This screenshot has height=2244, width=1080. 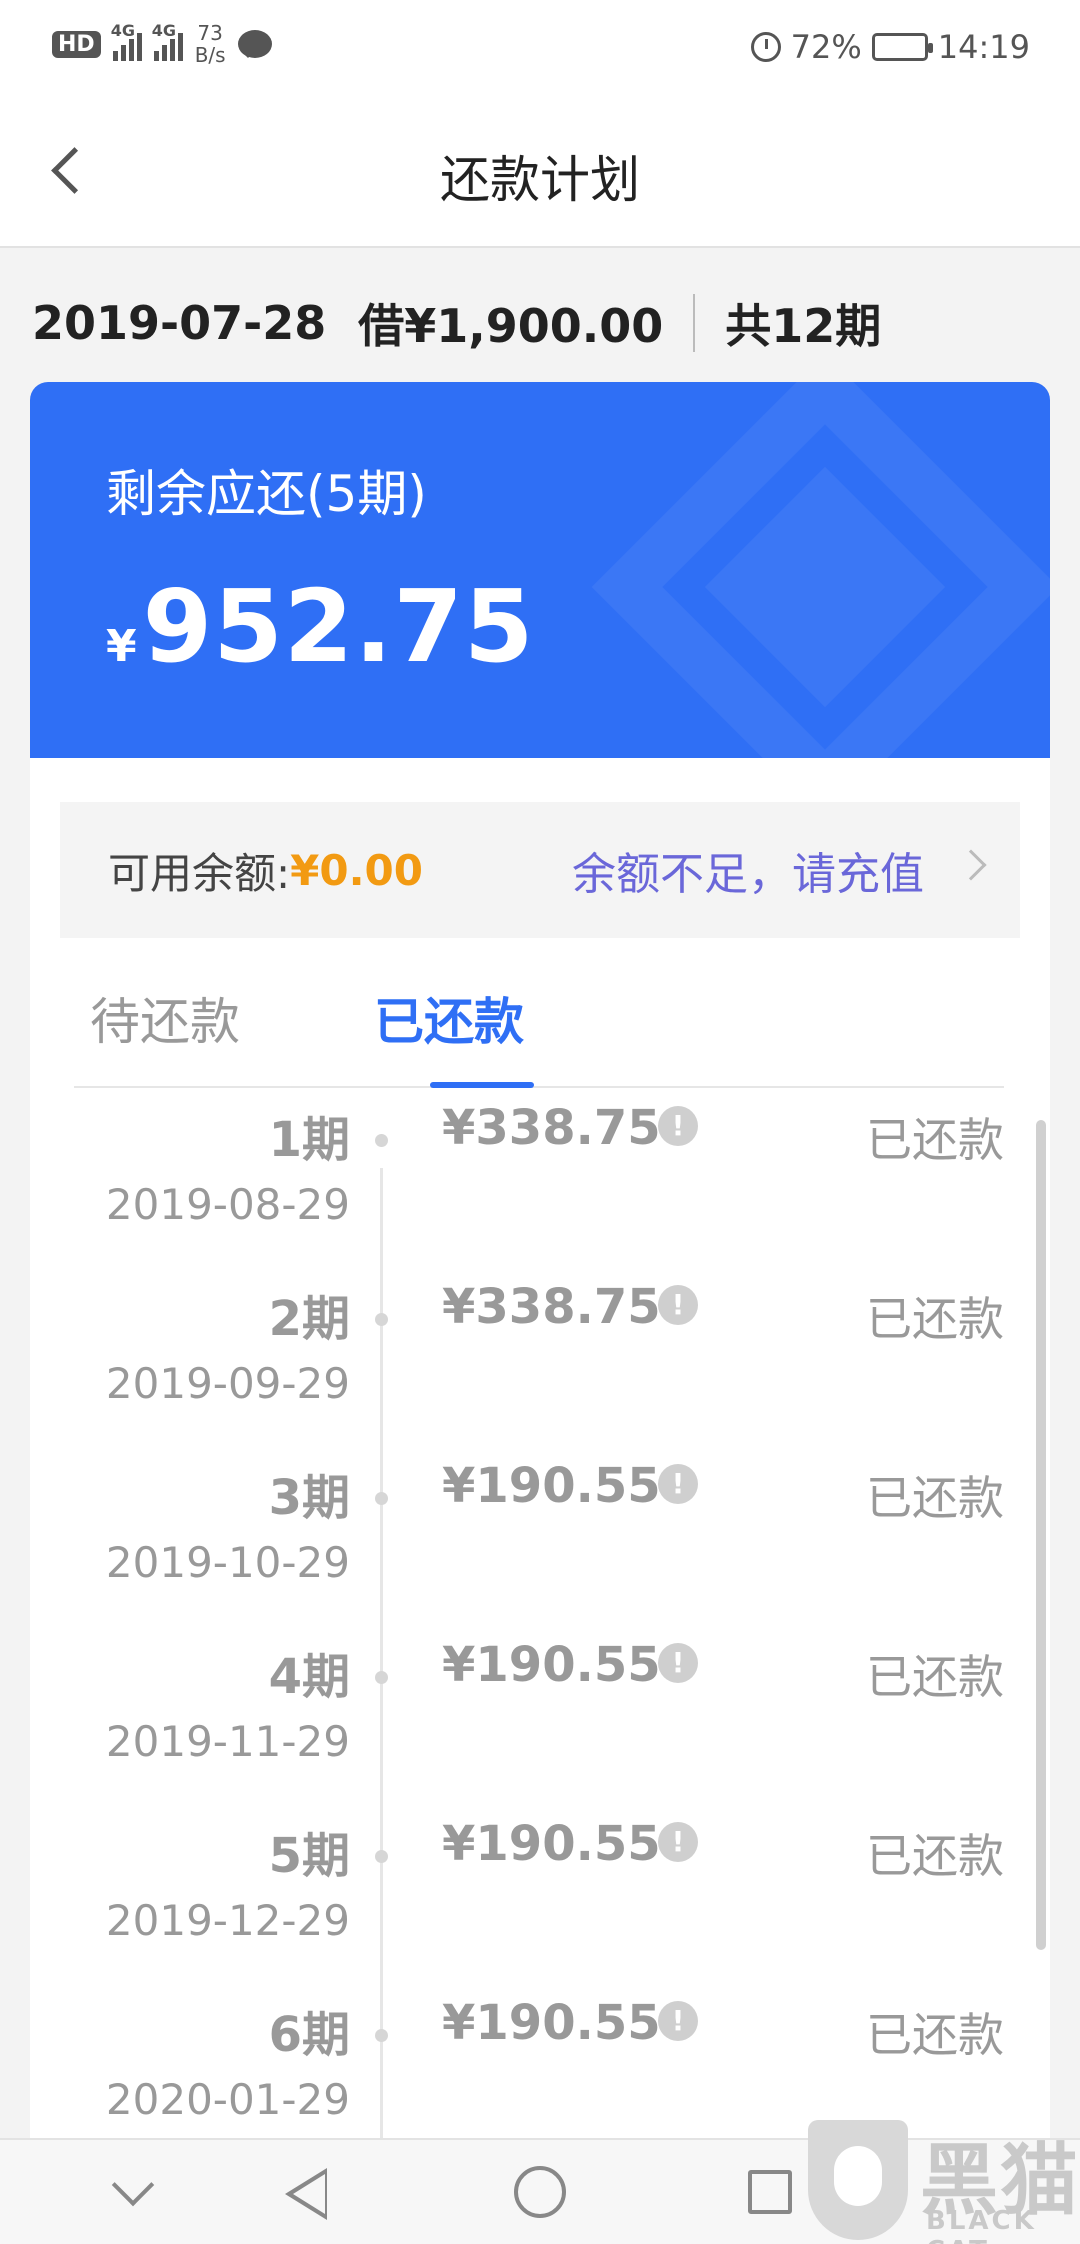 I want to click on period-number: 1期, so click(x=309, y=1140).